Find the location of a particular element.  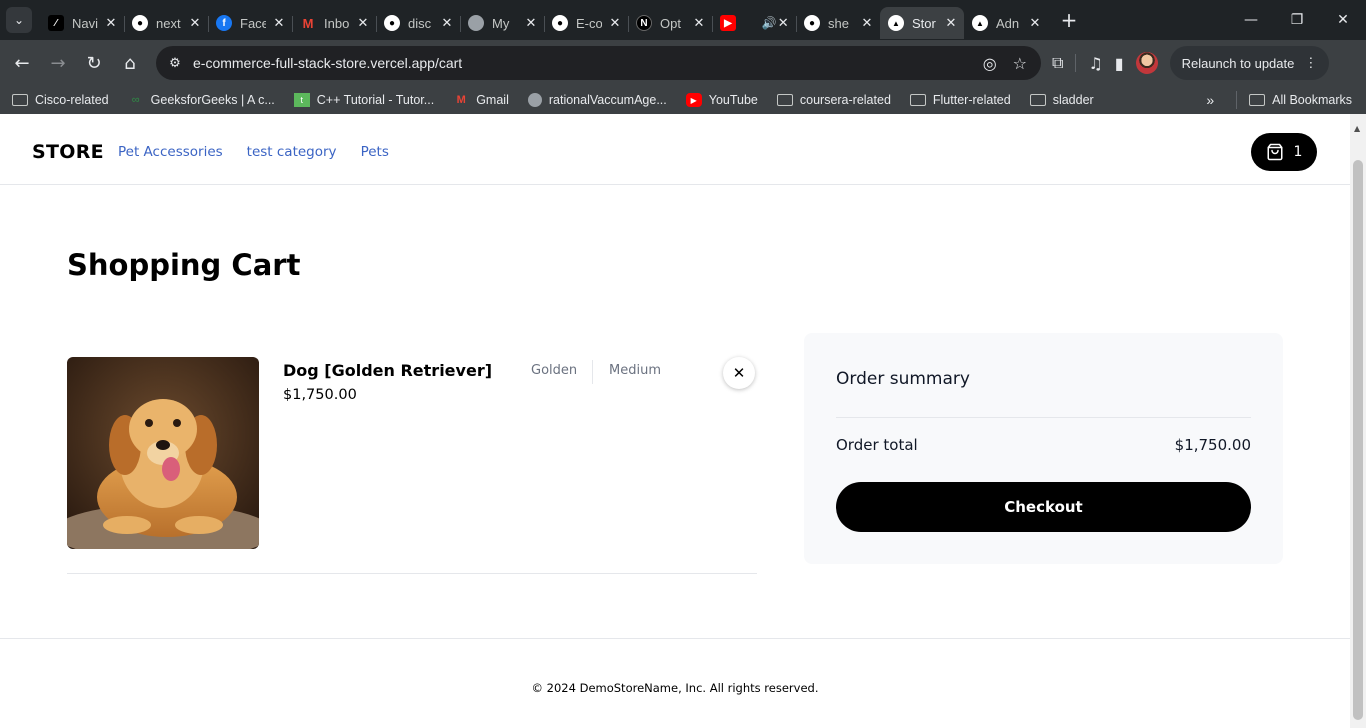

product-name: Dog [Golden Retriever] is located at coordinates (387, 370).